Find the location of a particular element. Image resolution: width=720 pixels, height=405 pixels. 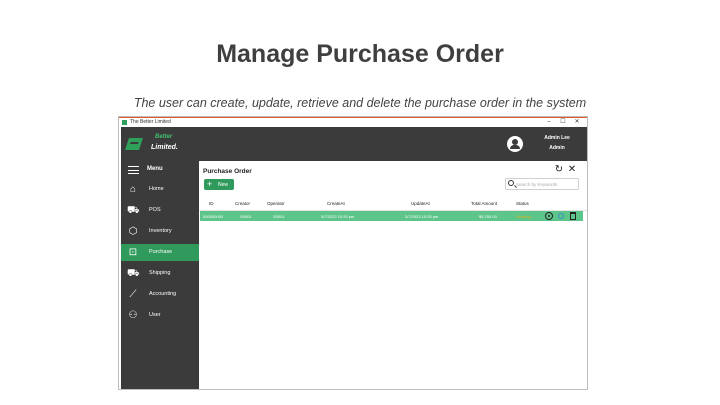

sidebar-item-pos: ⛟ POS is located at coordinates (160, 210).